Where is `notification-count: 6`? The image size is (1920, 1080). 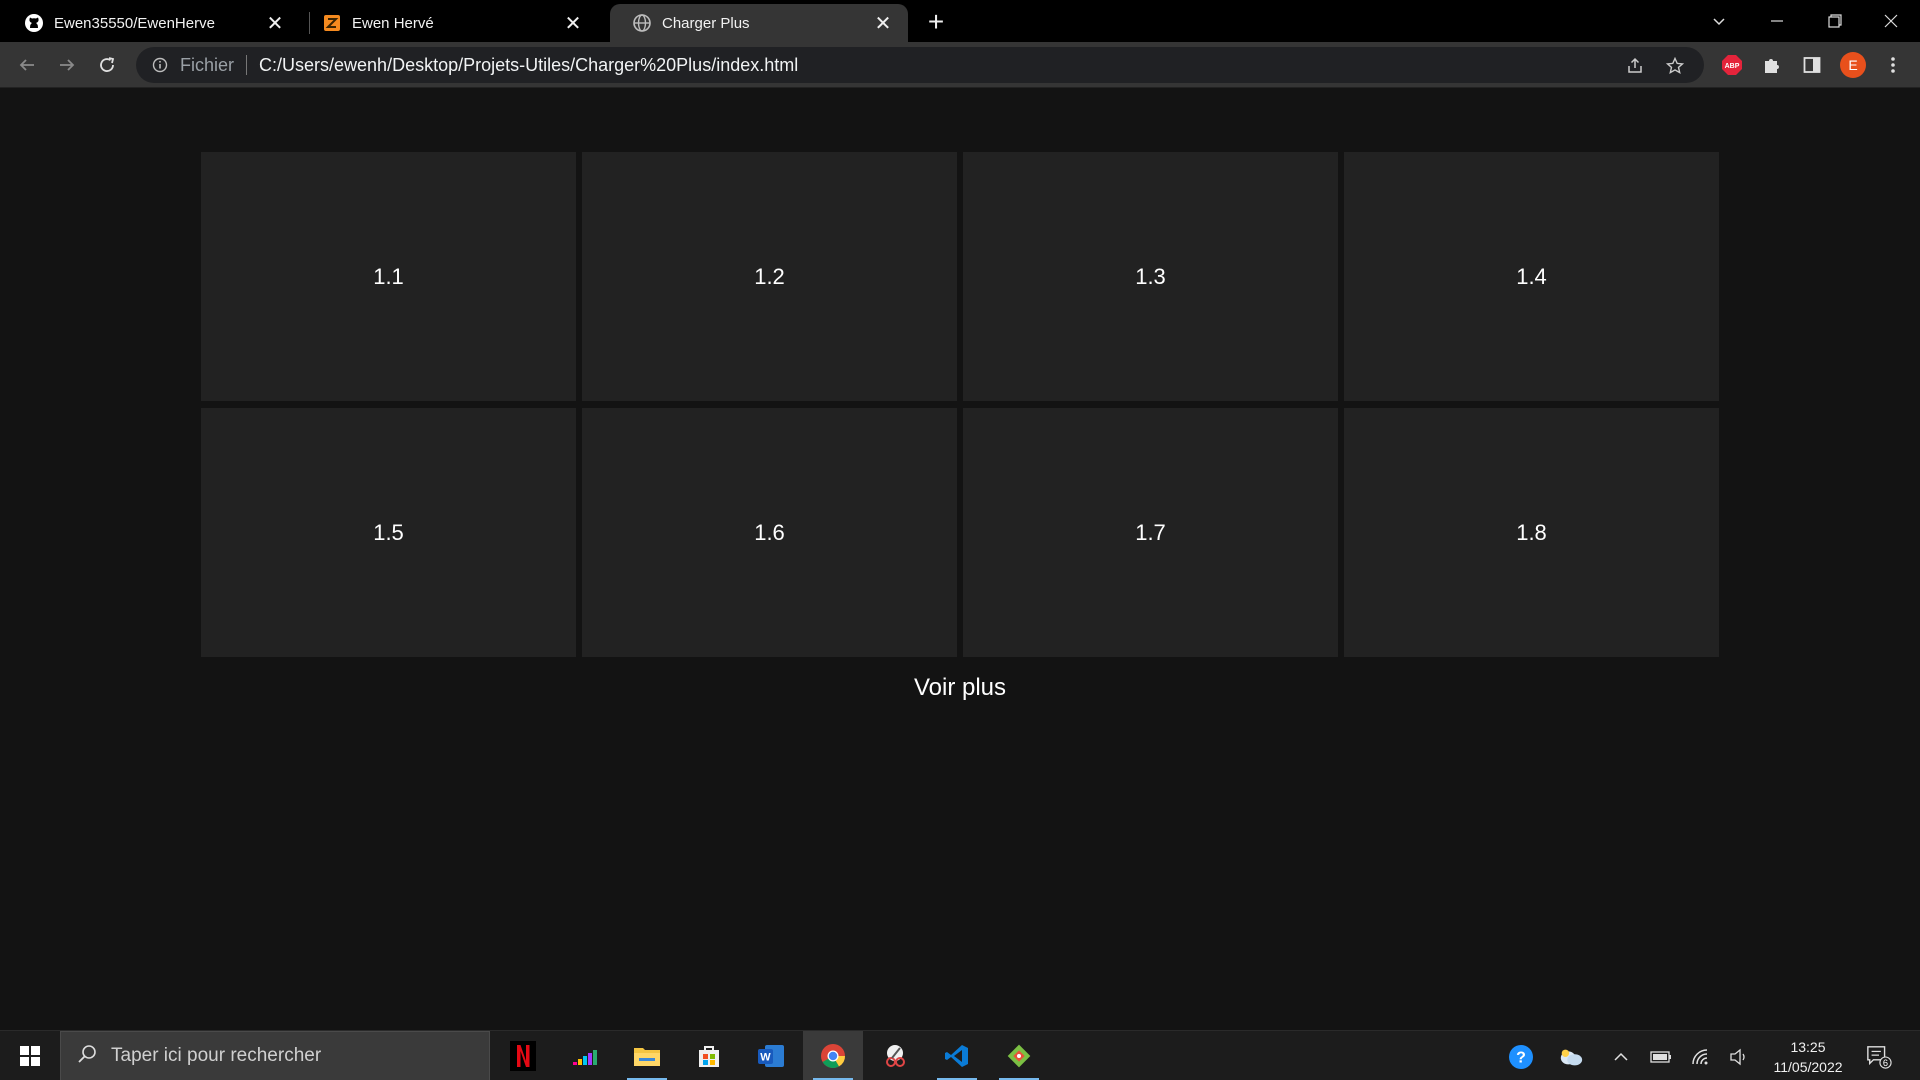
notification-count: 6 is located at coordinates (1885, 1063).